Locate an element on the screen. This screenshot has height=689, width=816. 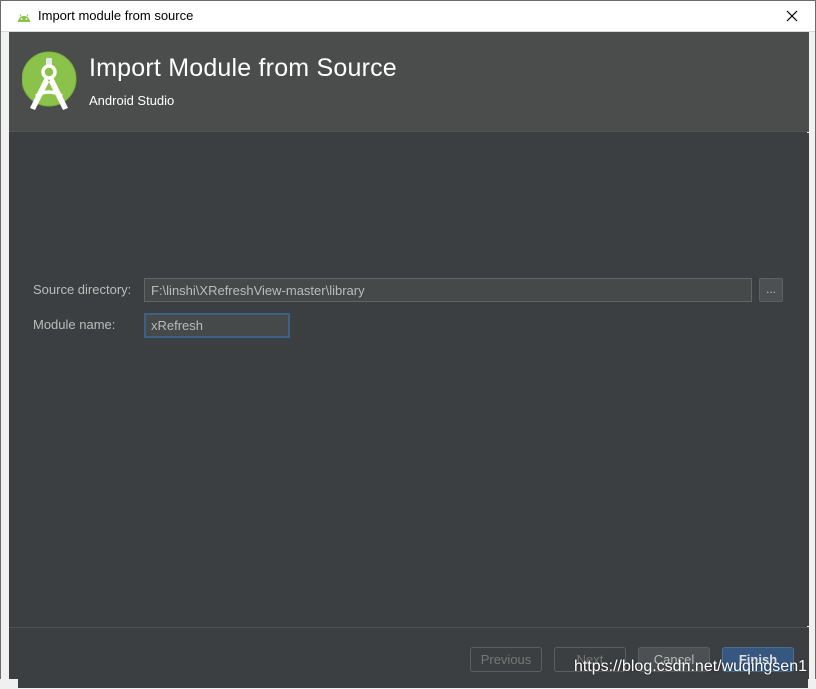
module-name-label: Module name: is located at coordinates (74, 324).